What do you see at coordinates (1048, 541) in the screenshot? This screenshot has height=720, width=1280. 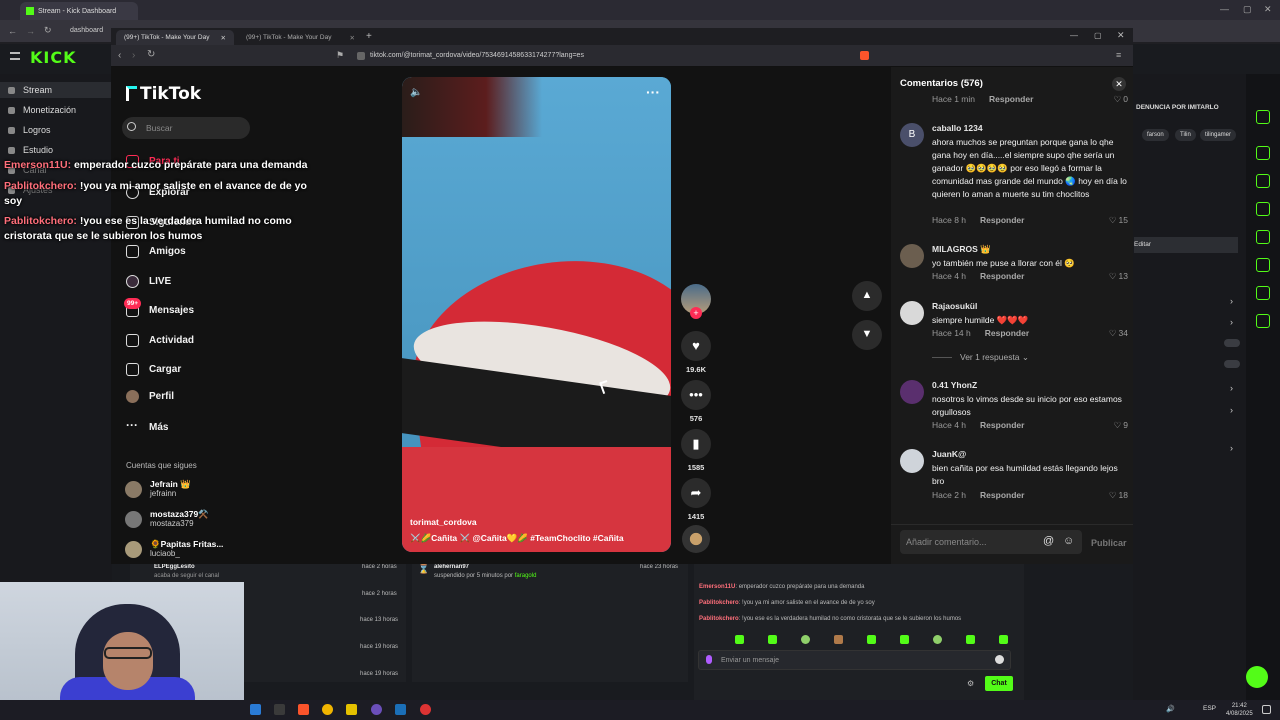 I see `mention-icon: @` at bounding box center [1048, 541].